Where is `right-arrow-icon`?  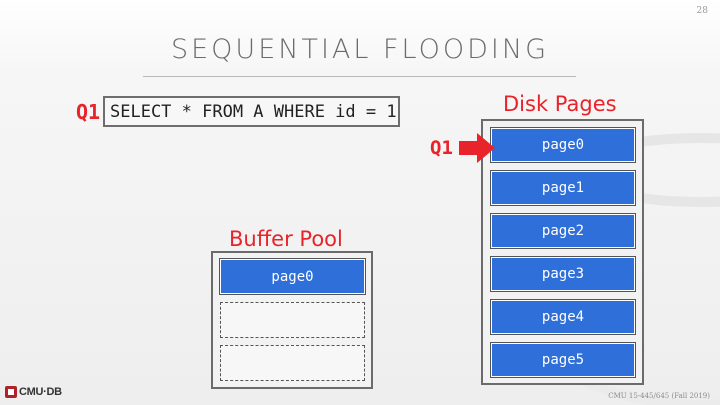 right-arrow-icon is located at coordinates (477, 148).